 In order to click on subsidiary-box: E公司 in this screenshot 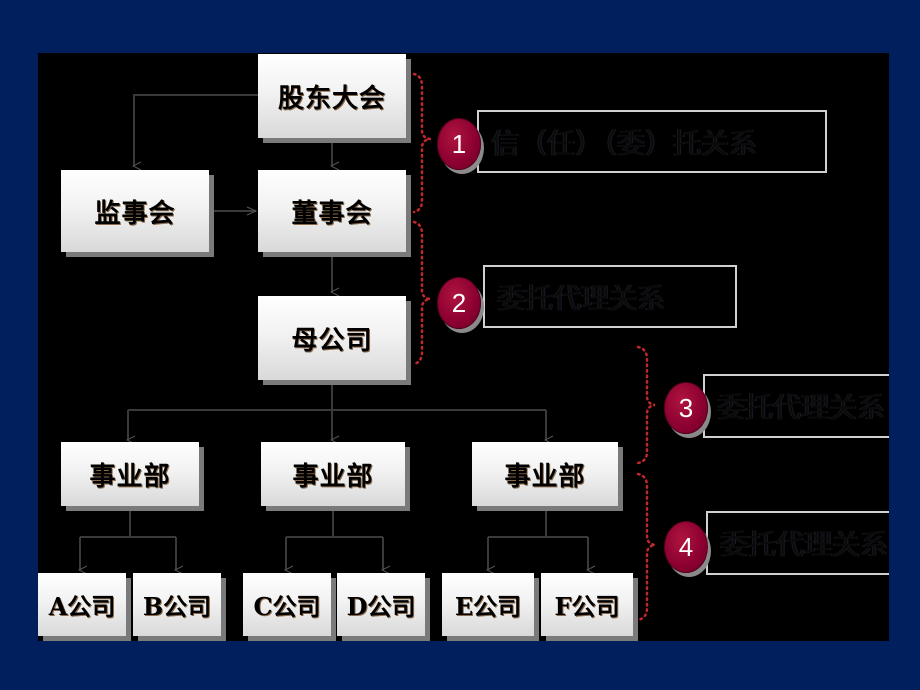, I will do `click(488, 604)`.